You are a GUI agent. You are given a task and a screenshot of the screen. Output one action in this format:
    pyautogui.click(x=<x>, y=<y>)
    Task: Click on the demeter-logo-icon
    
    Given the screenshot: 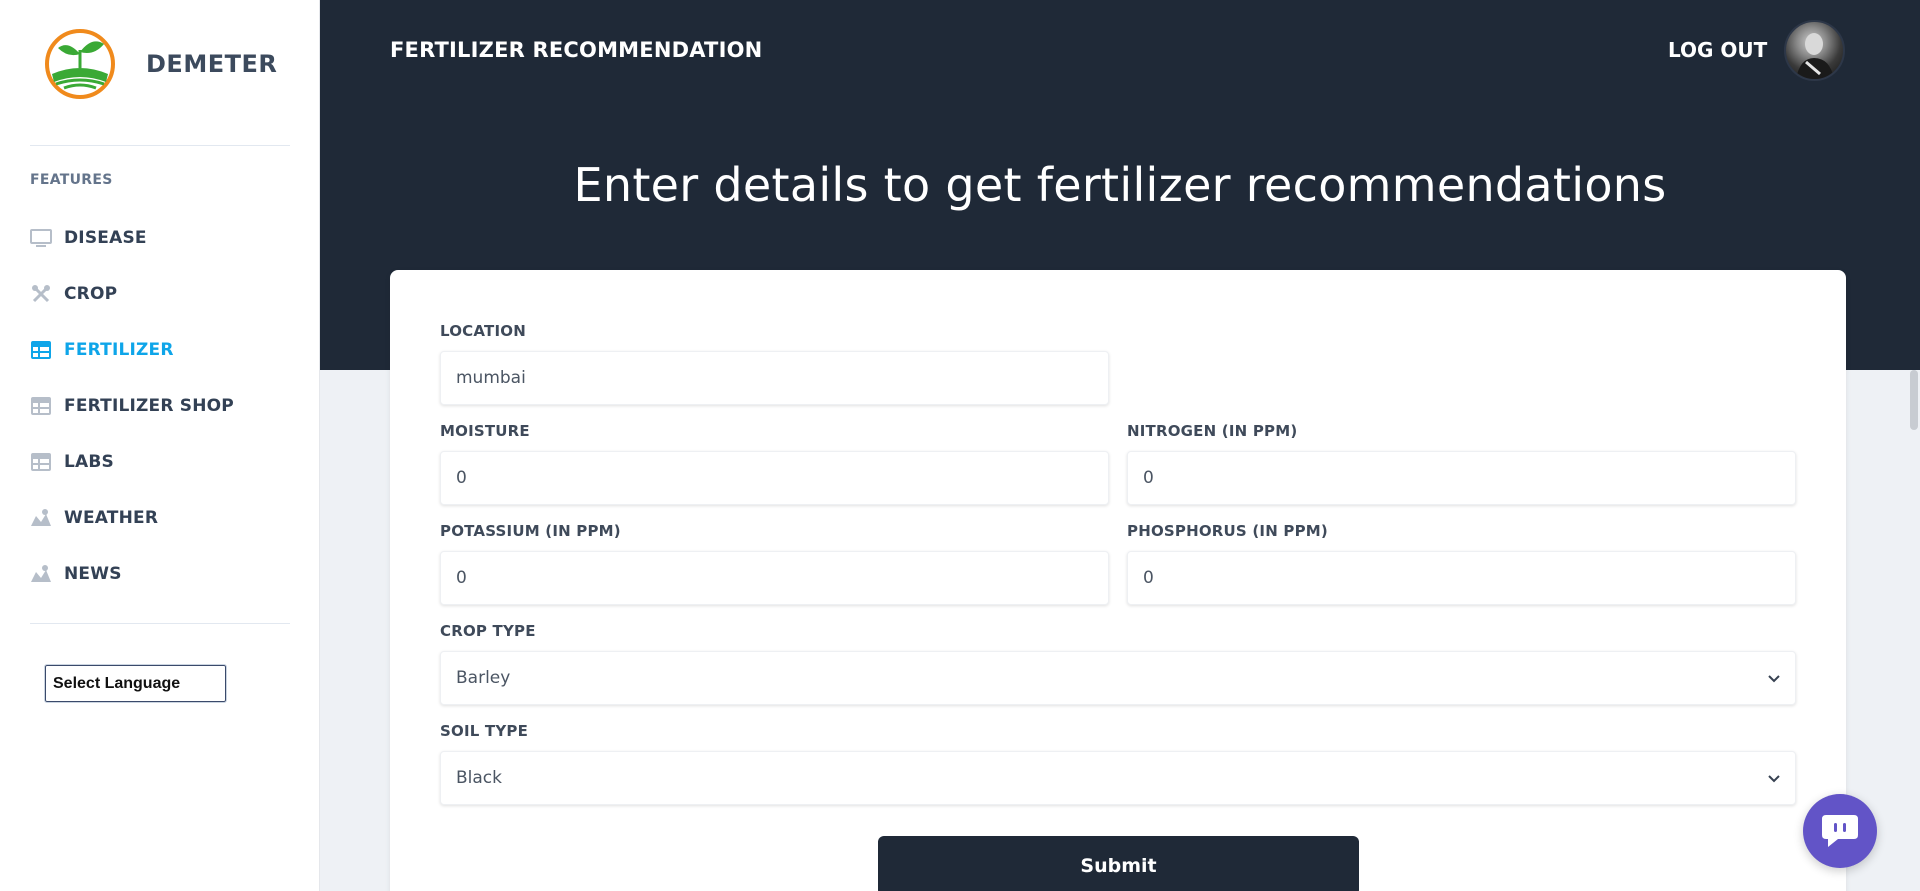 What is the action you would take?
    pyautogui.click(x=80, y=64)
    